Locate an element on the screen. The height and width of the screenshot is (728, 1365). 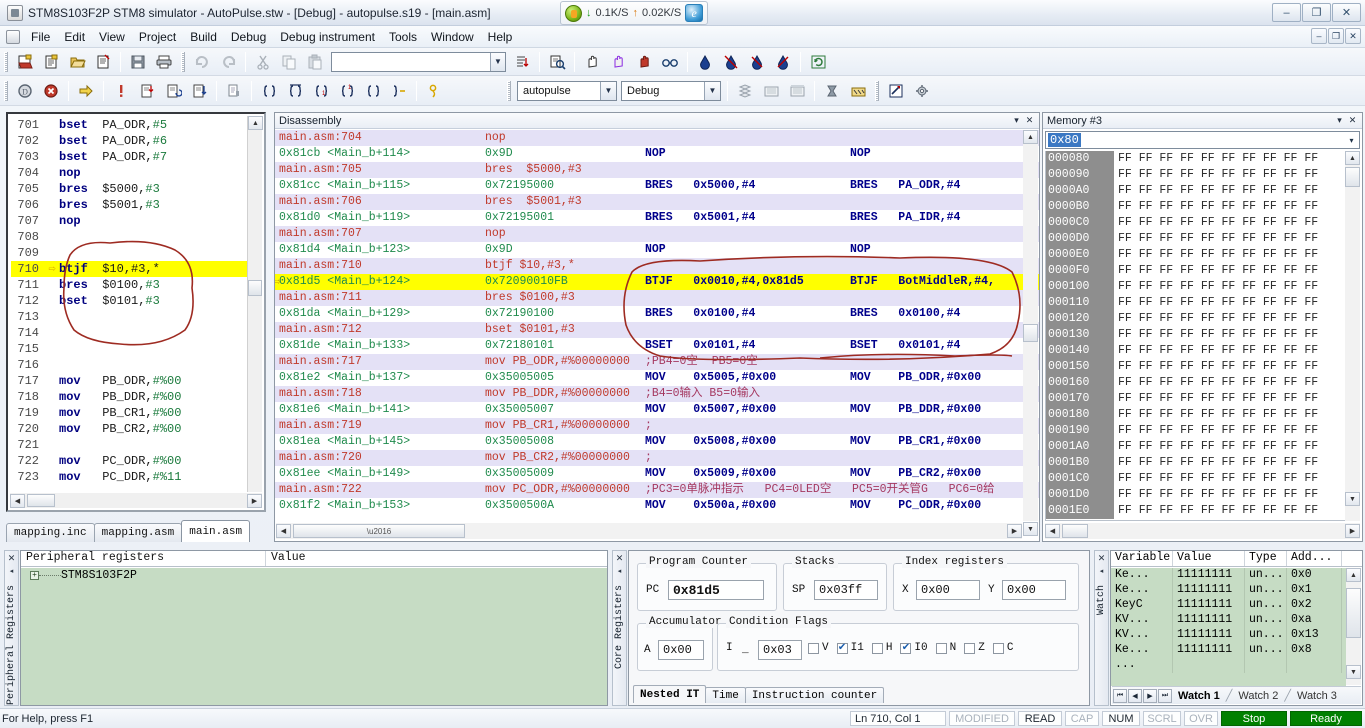
disasm-scroll-left-button: ◀ is located at coordinates (283, 531).